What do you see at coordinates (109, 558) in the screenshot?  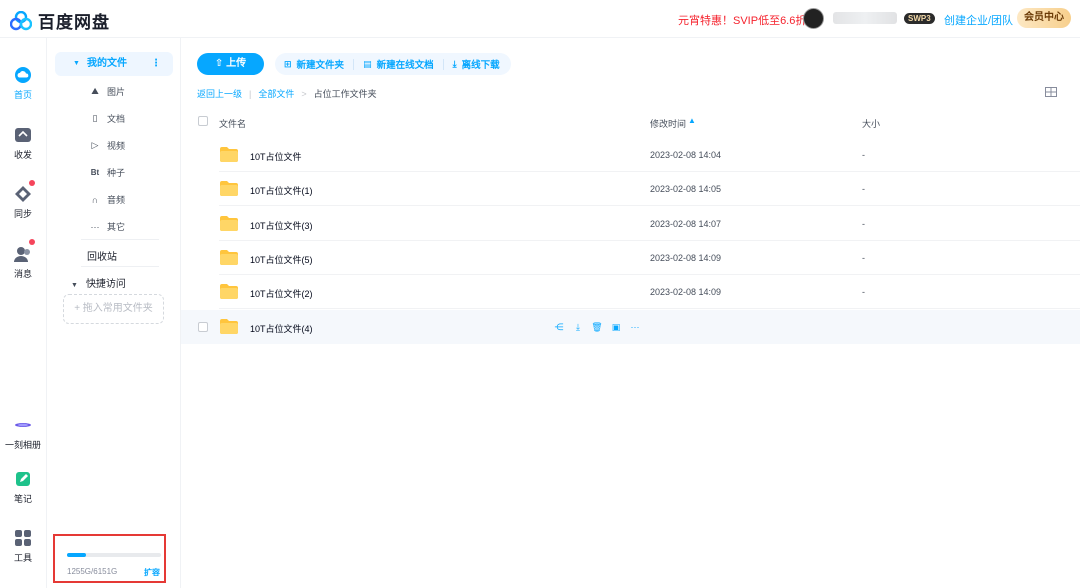 I see `storage-quota: 1255G/6151G 扩容` at bounding box center [109, 558].